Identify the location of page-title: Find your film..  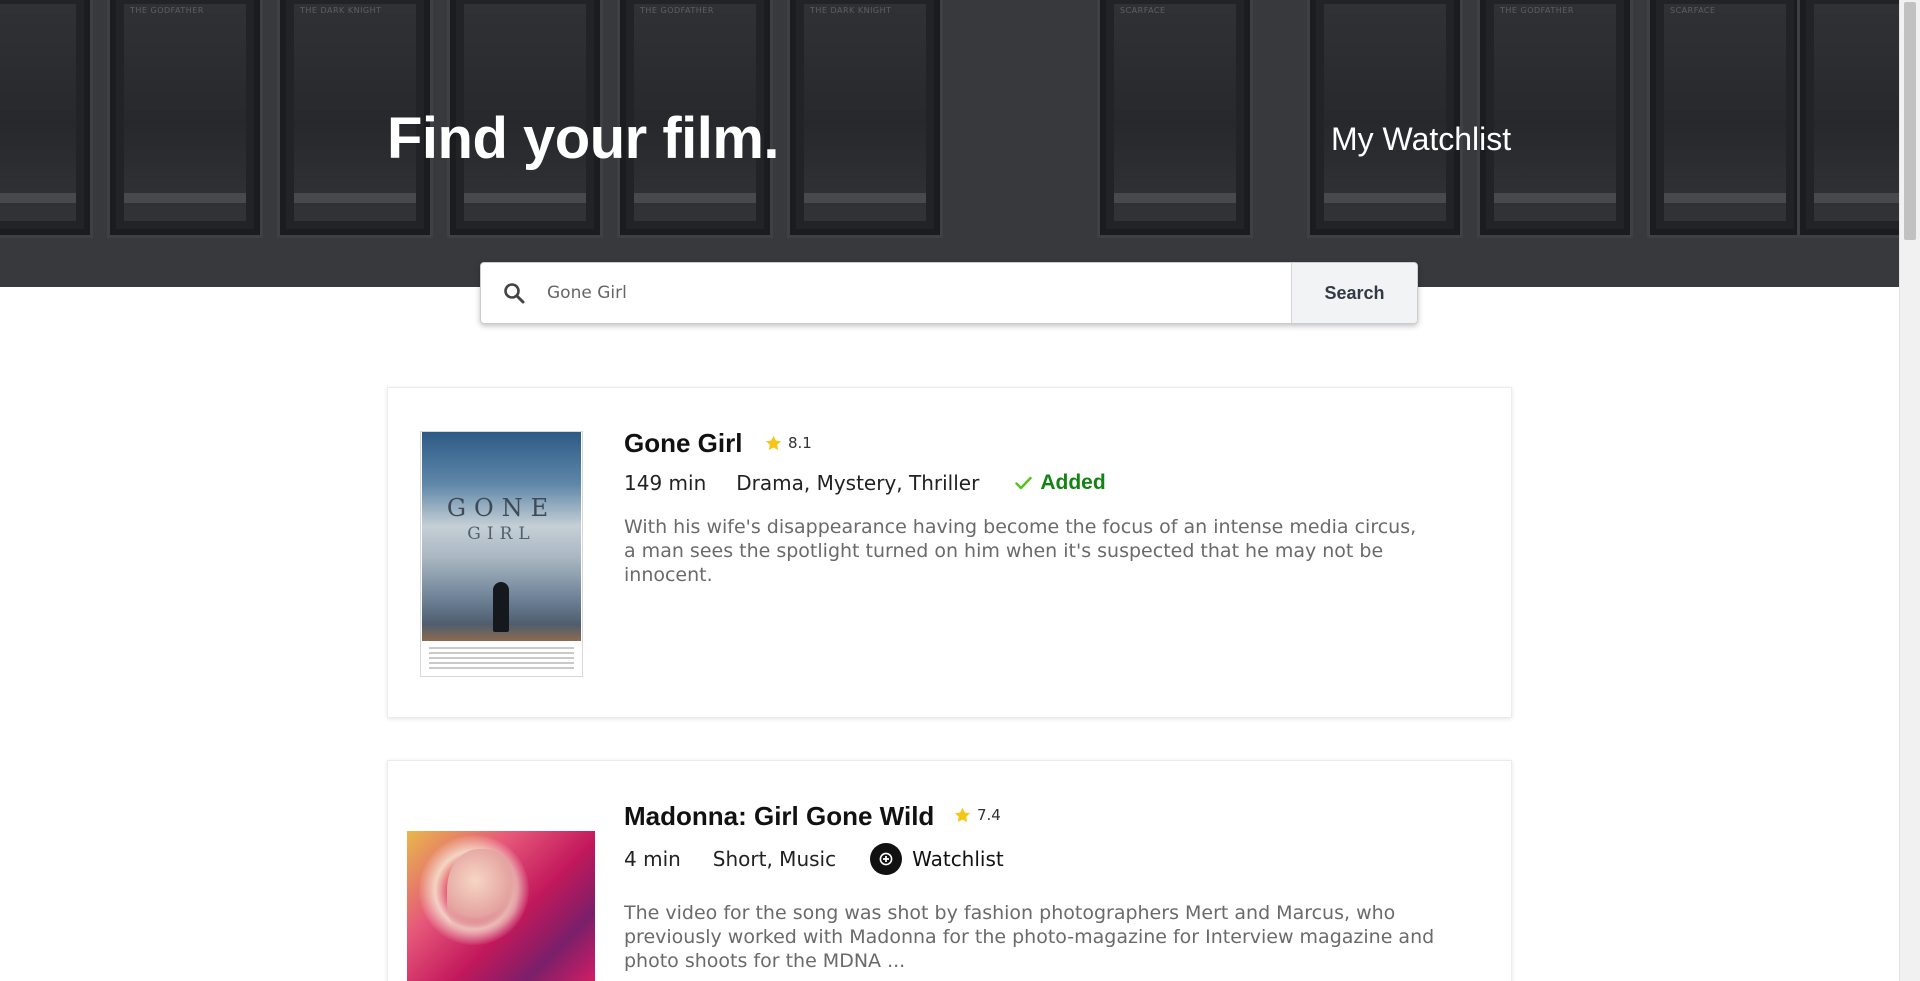
(583, 138).